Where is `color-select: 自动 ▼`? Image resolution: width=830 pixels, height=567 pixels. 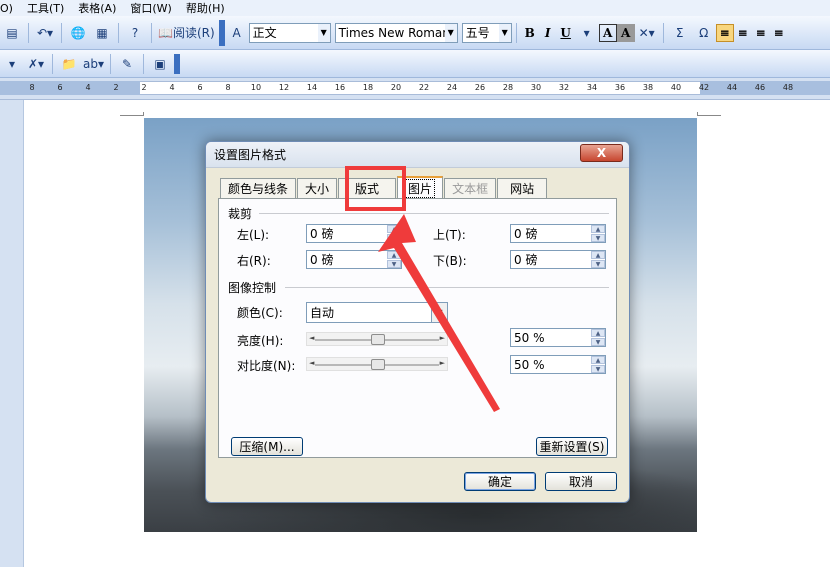 color-select: 自动 ▼ is located at coordinates (377, 312).